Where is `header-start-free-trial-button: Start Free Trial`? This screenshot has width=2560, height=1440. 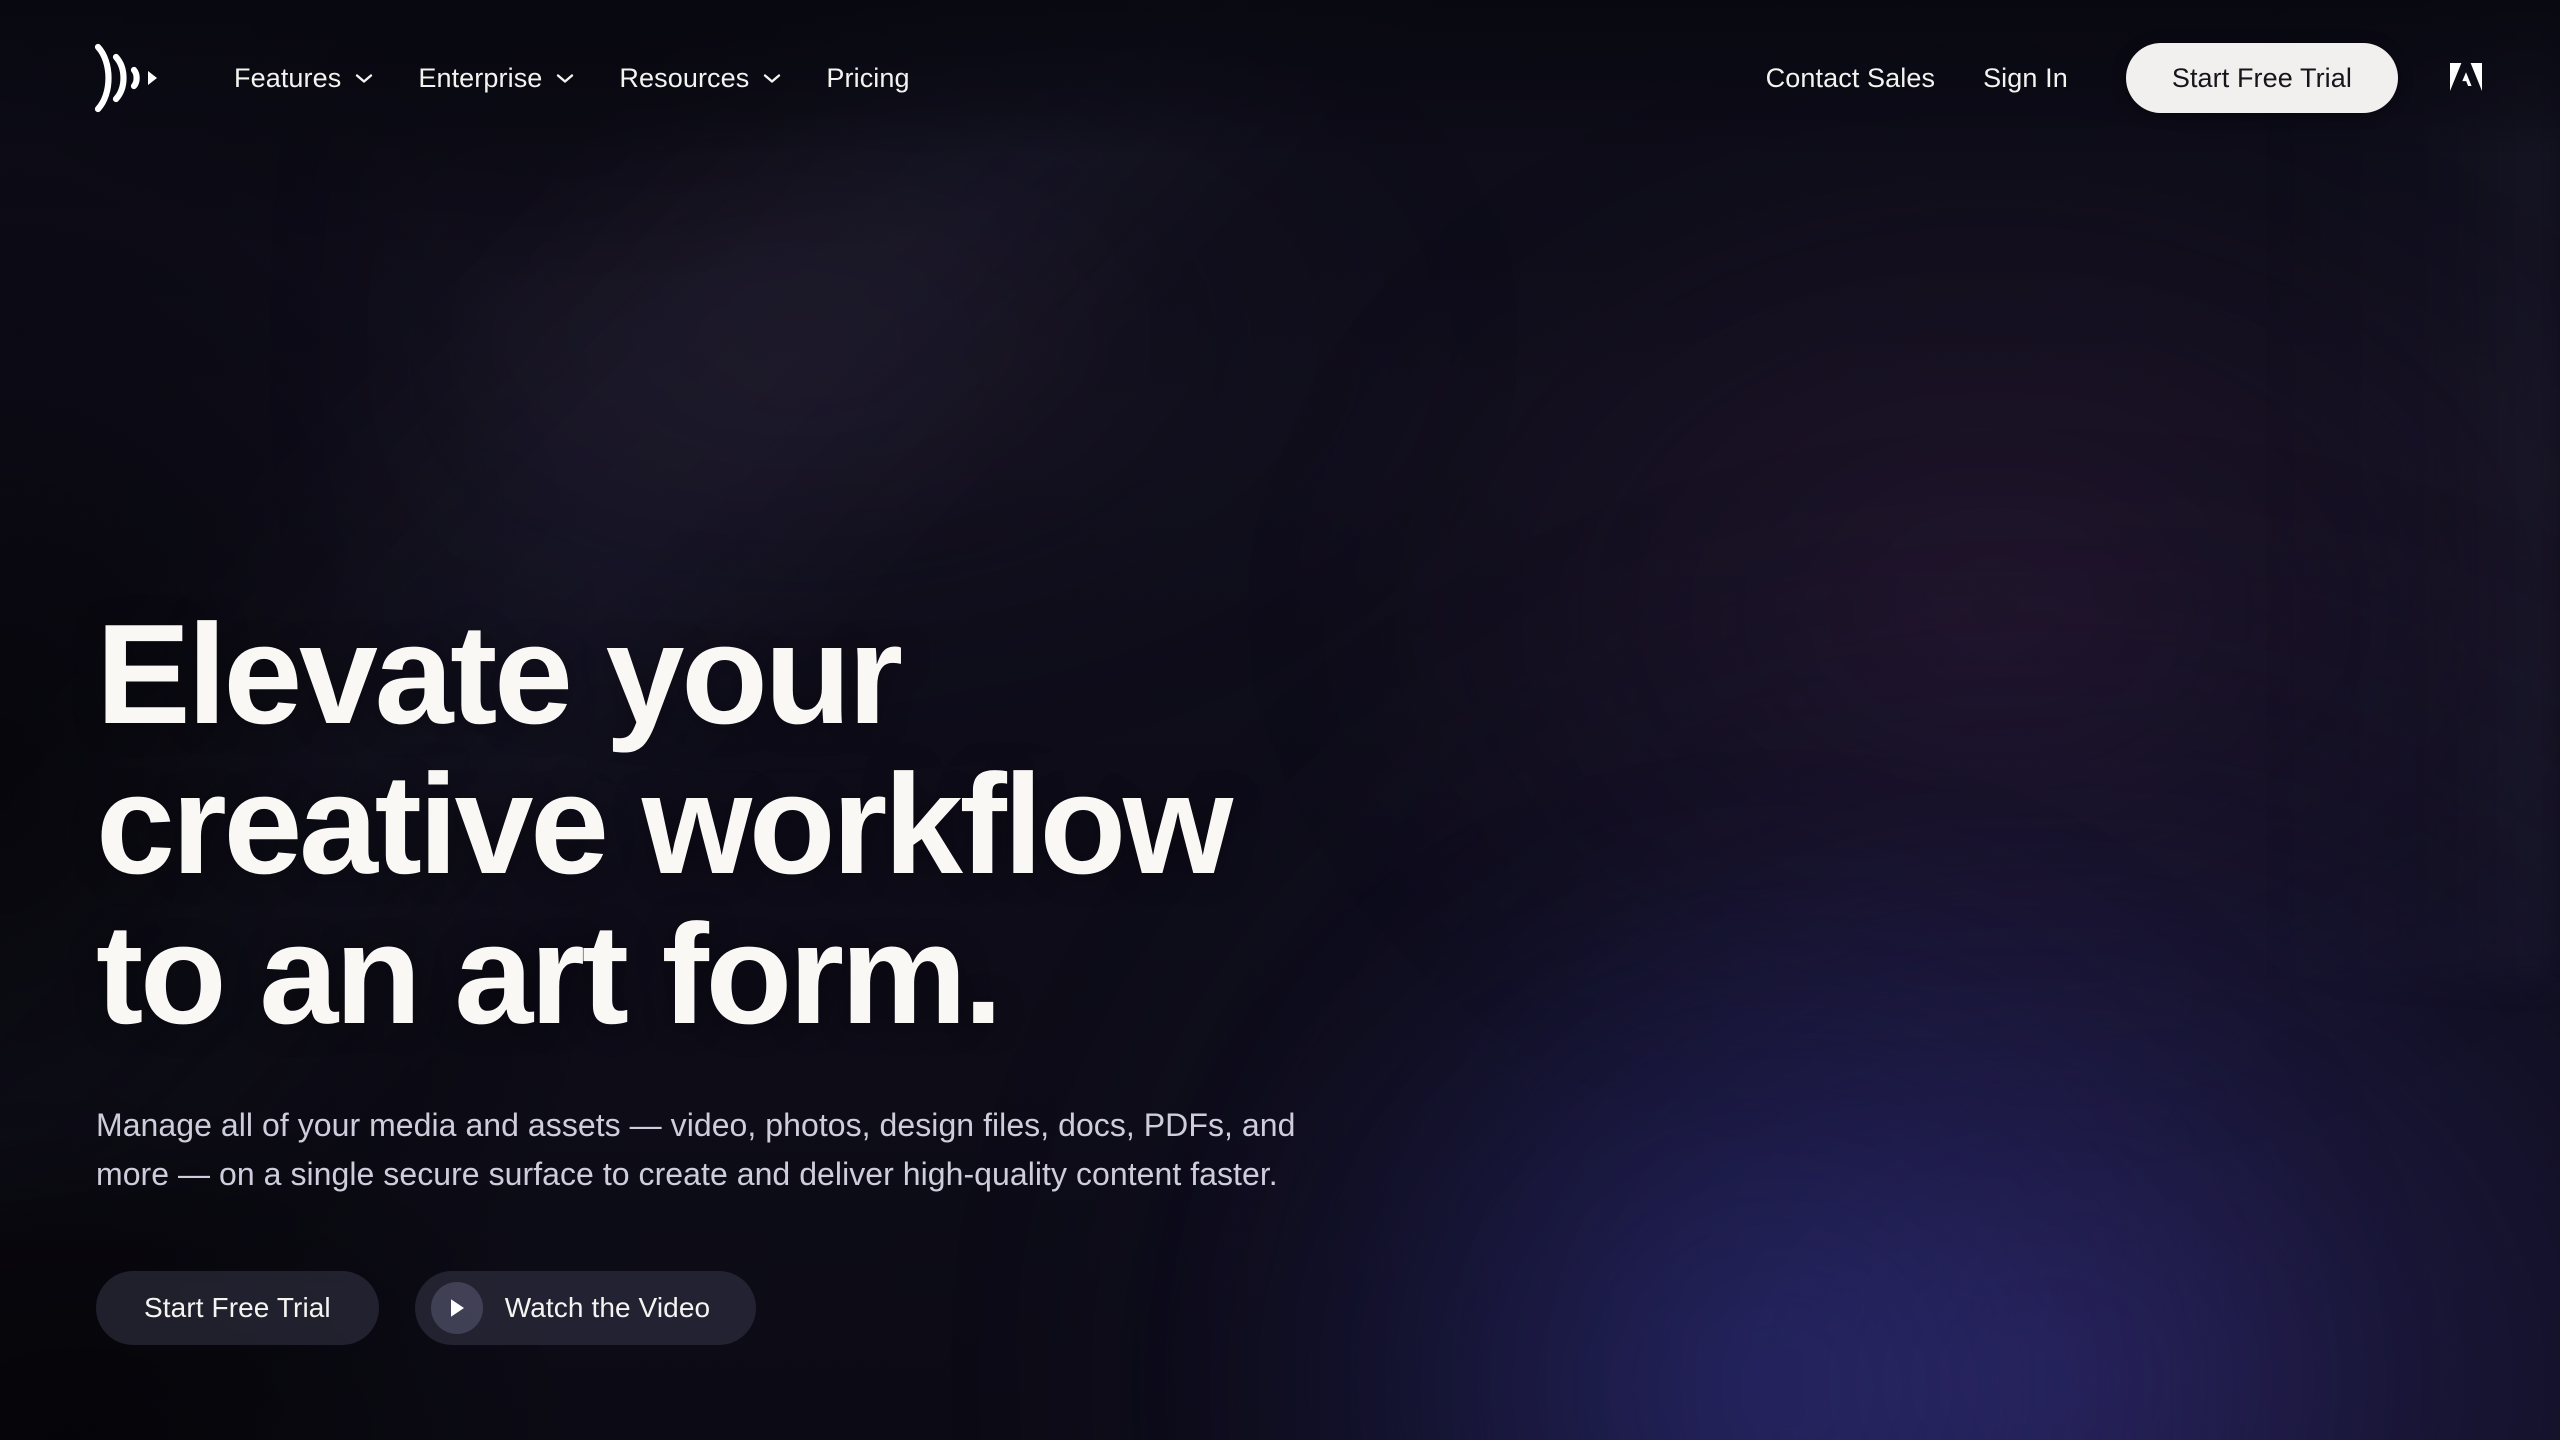
header-start-free-trial-button: Start Free Trial is located at coordinates (2261, 78).